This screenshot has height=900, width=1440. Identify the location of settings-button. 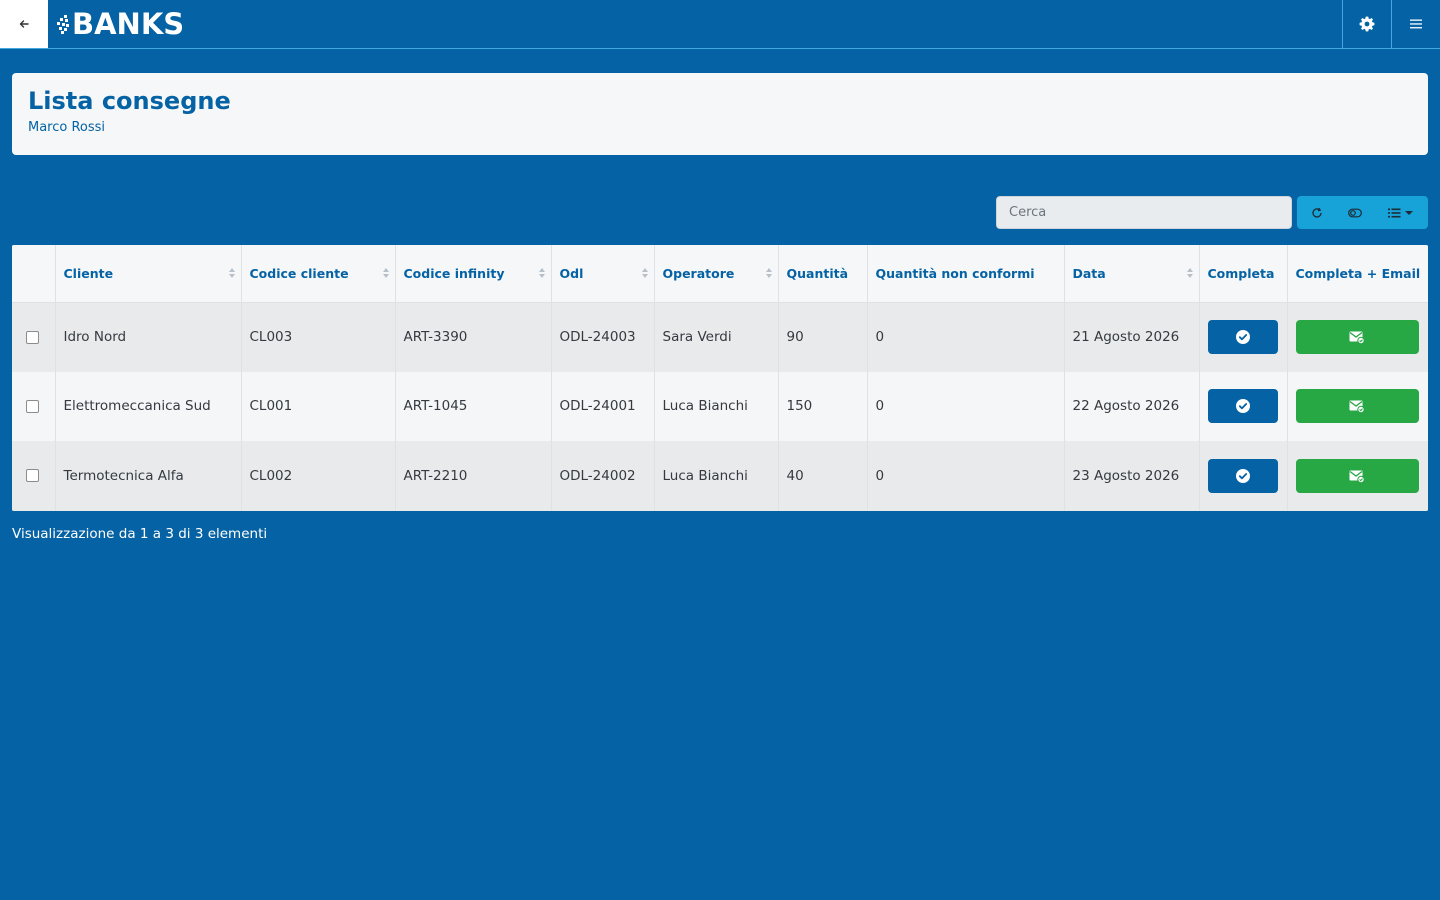
(1366, 24).